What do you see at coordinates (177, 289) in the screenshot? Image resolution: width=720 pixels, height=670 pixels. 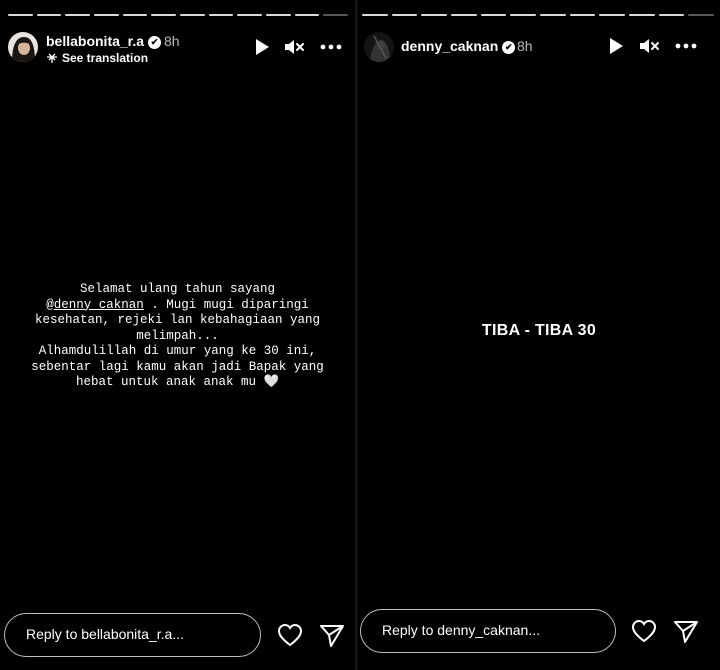 I see `caption-line-1: Selamat ulang tahun sayang` at bounding box center [177, 289].